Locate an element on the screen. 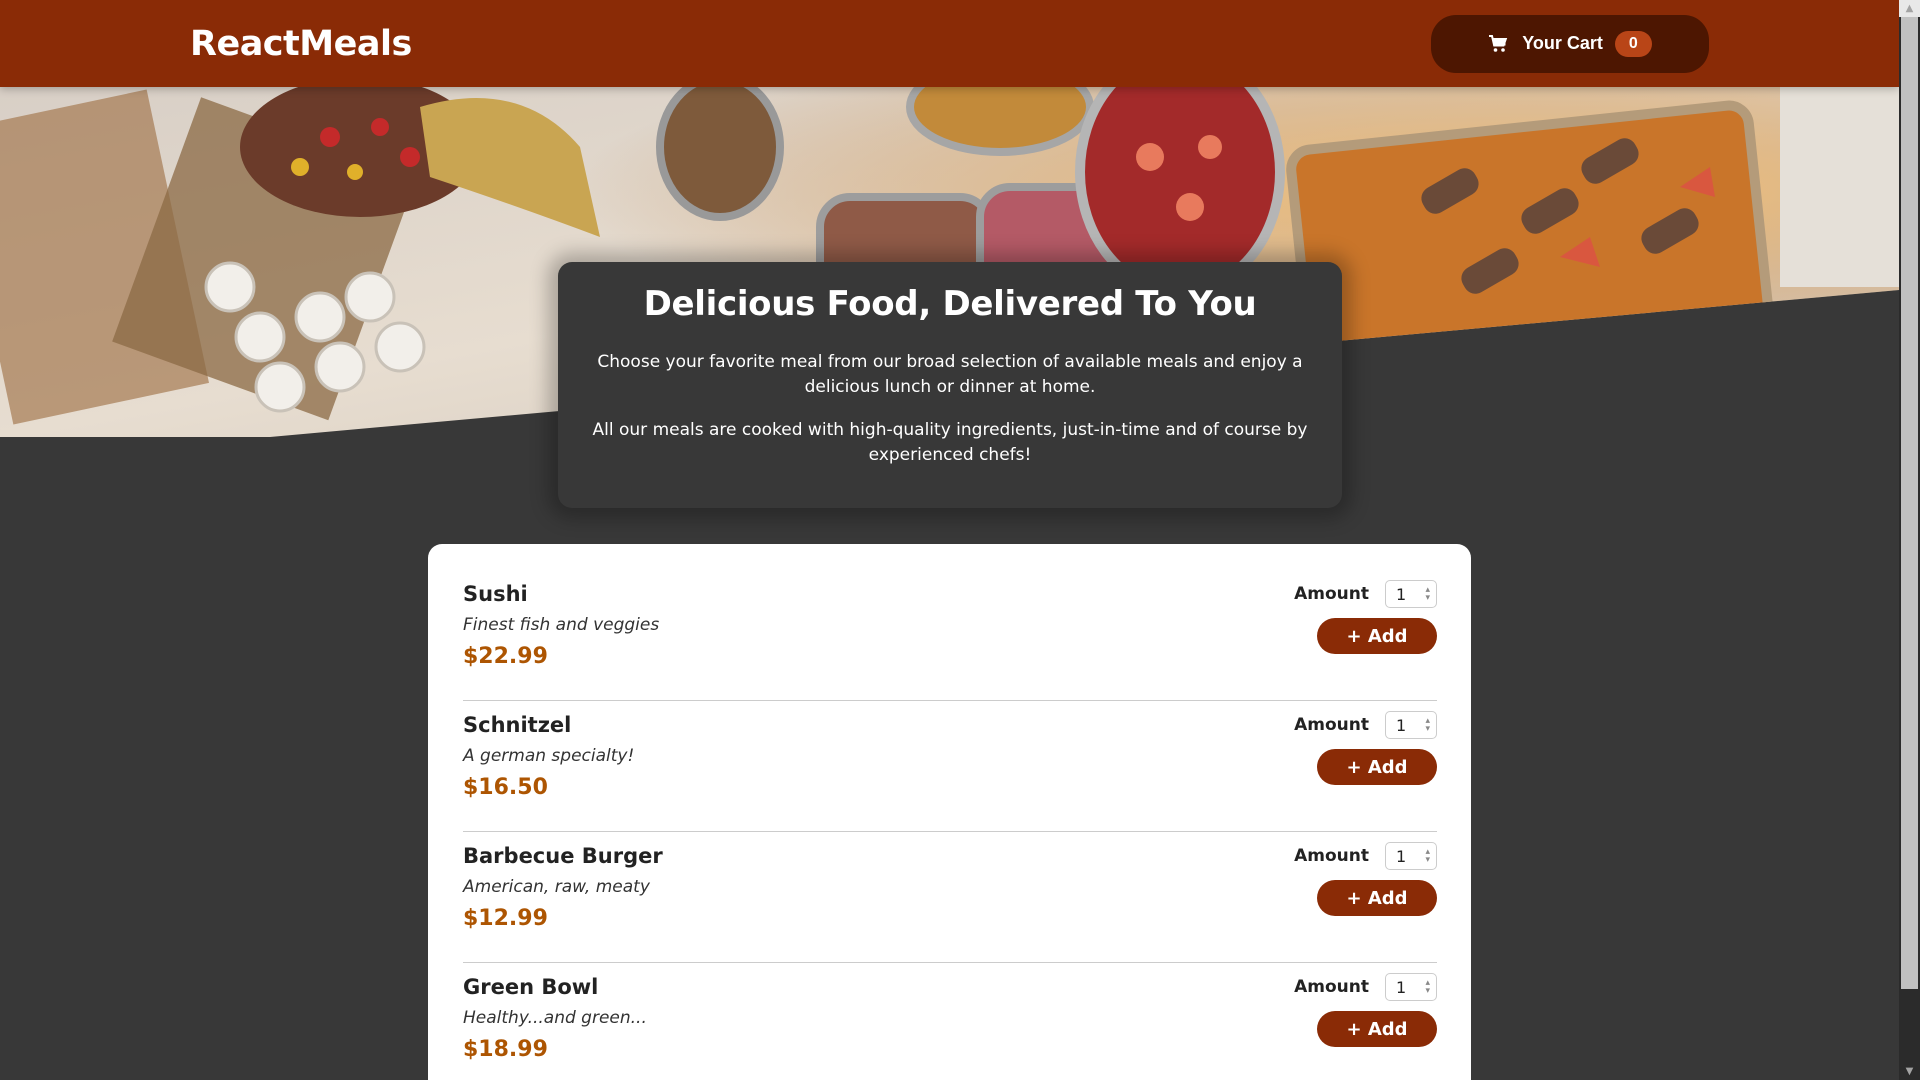  meal-price: $12.99 is located at coordinates (505, 918).